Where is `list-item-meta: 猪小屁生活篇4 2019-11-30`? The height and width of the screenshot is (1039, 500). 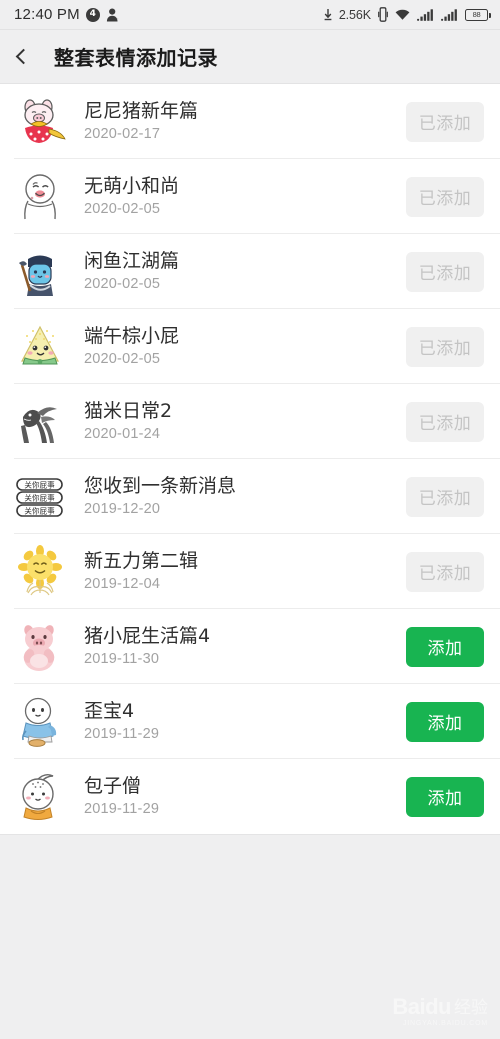
list-item-meta: 猪小屁生活篇4 2019-11-30 is located at coordinates (237, 647).